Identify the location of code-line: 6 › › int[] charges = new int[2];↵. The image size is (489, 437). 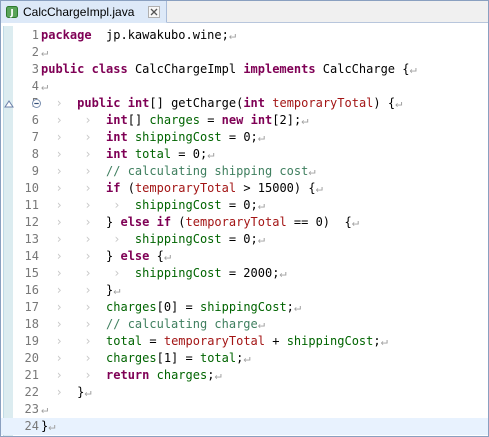
(244, 120).